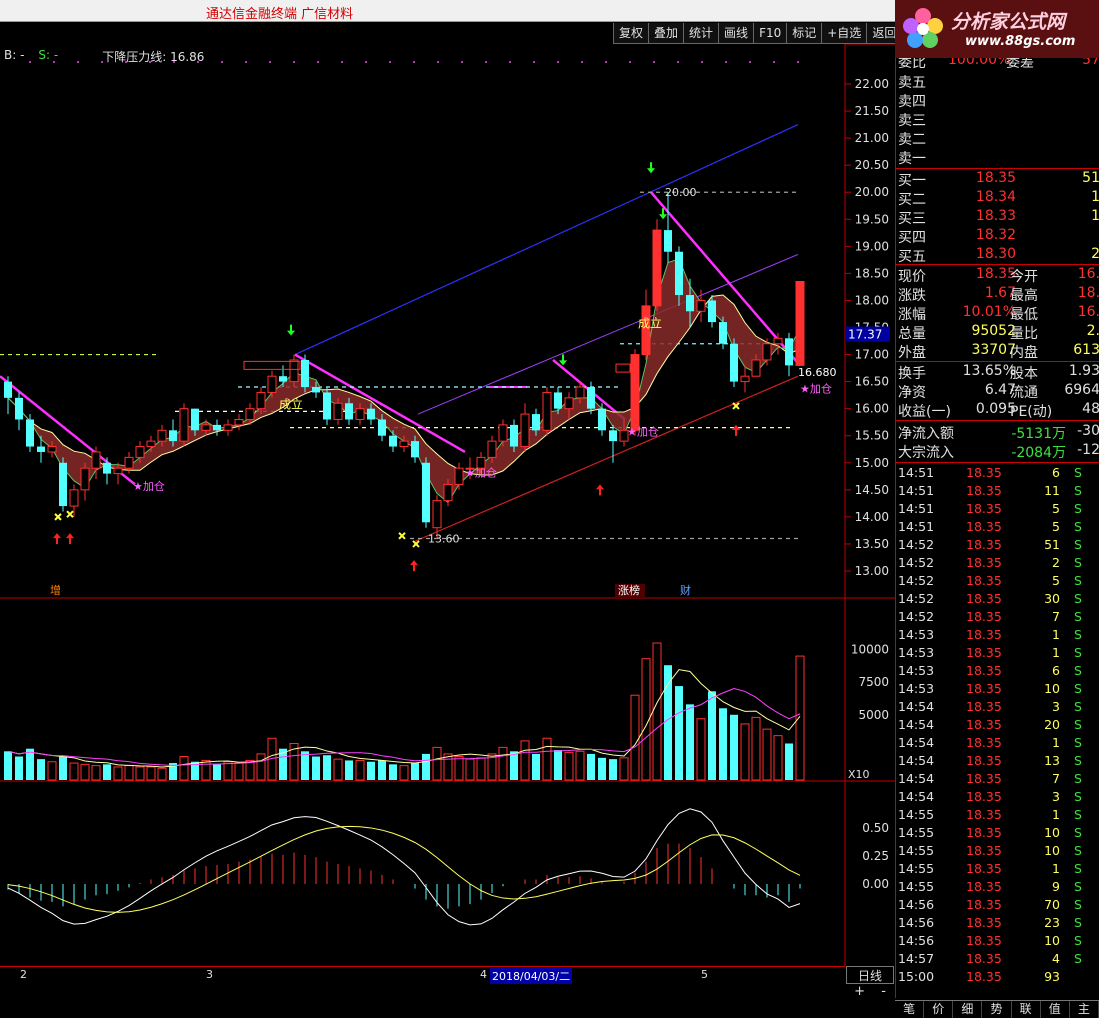  I want to click on macd-dif-line, so click(404, 867).